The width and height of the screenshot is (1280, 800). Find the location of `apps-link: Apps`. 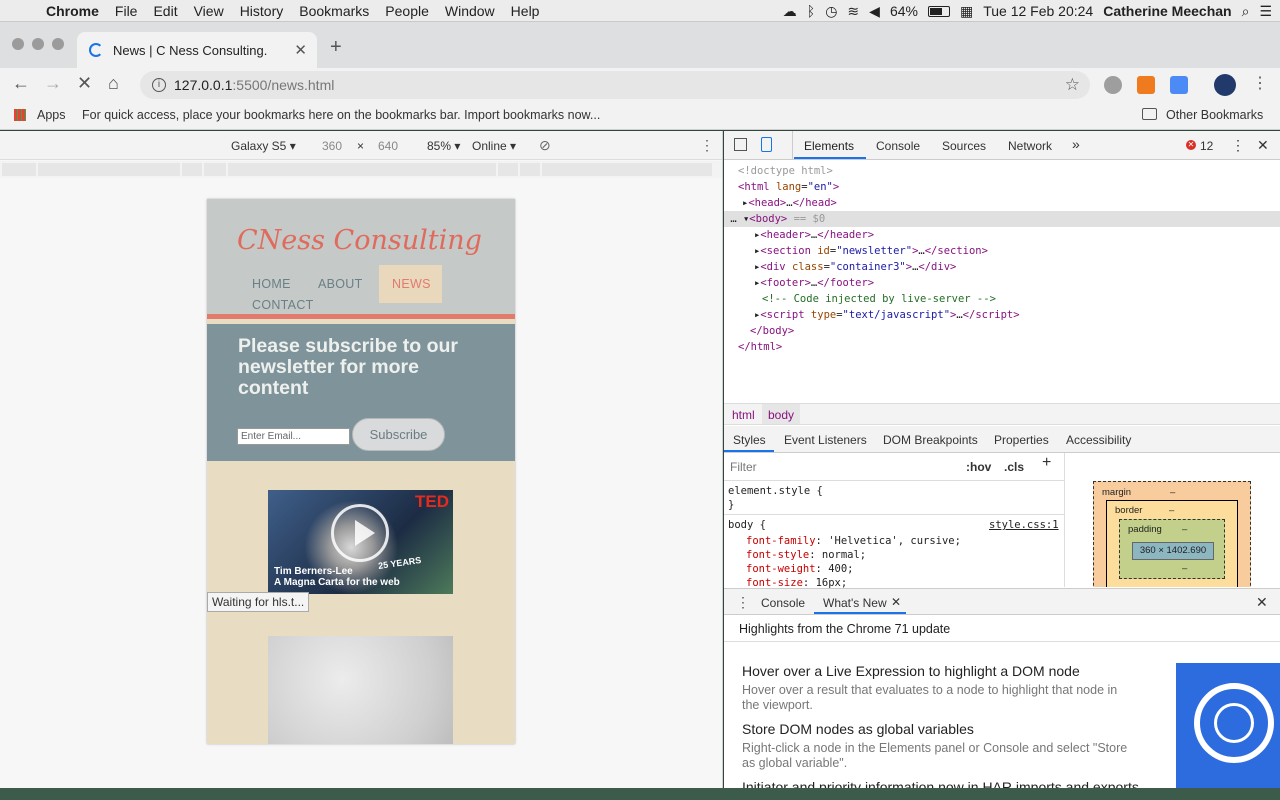

apps-link: Apps is located at coordinates (51, 115).